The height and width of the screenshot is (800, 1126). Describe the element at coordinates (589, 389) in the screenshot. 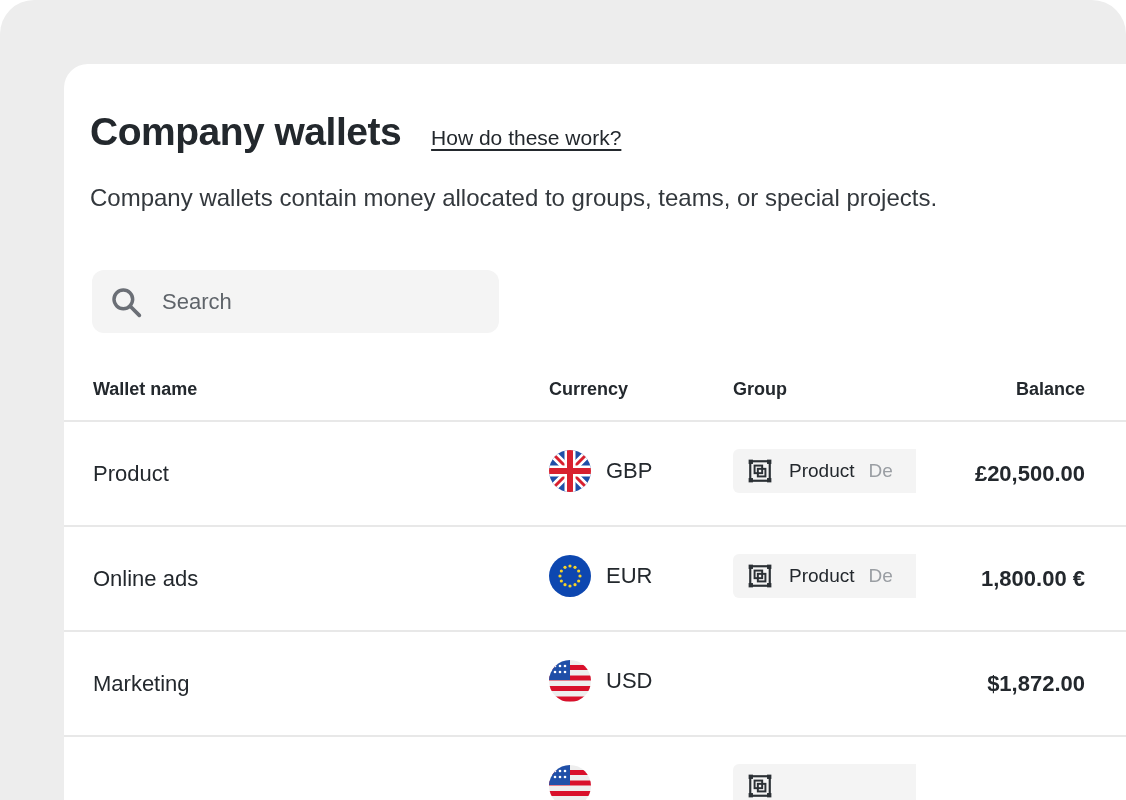

I see `column-header: Currency` at that location.